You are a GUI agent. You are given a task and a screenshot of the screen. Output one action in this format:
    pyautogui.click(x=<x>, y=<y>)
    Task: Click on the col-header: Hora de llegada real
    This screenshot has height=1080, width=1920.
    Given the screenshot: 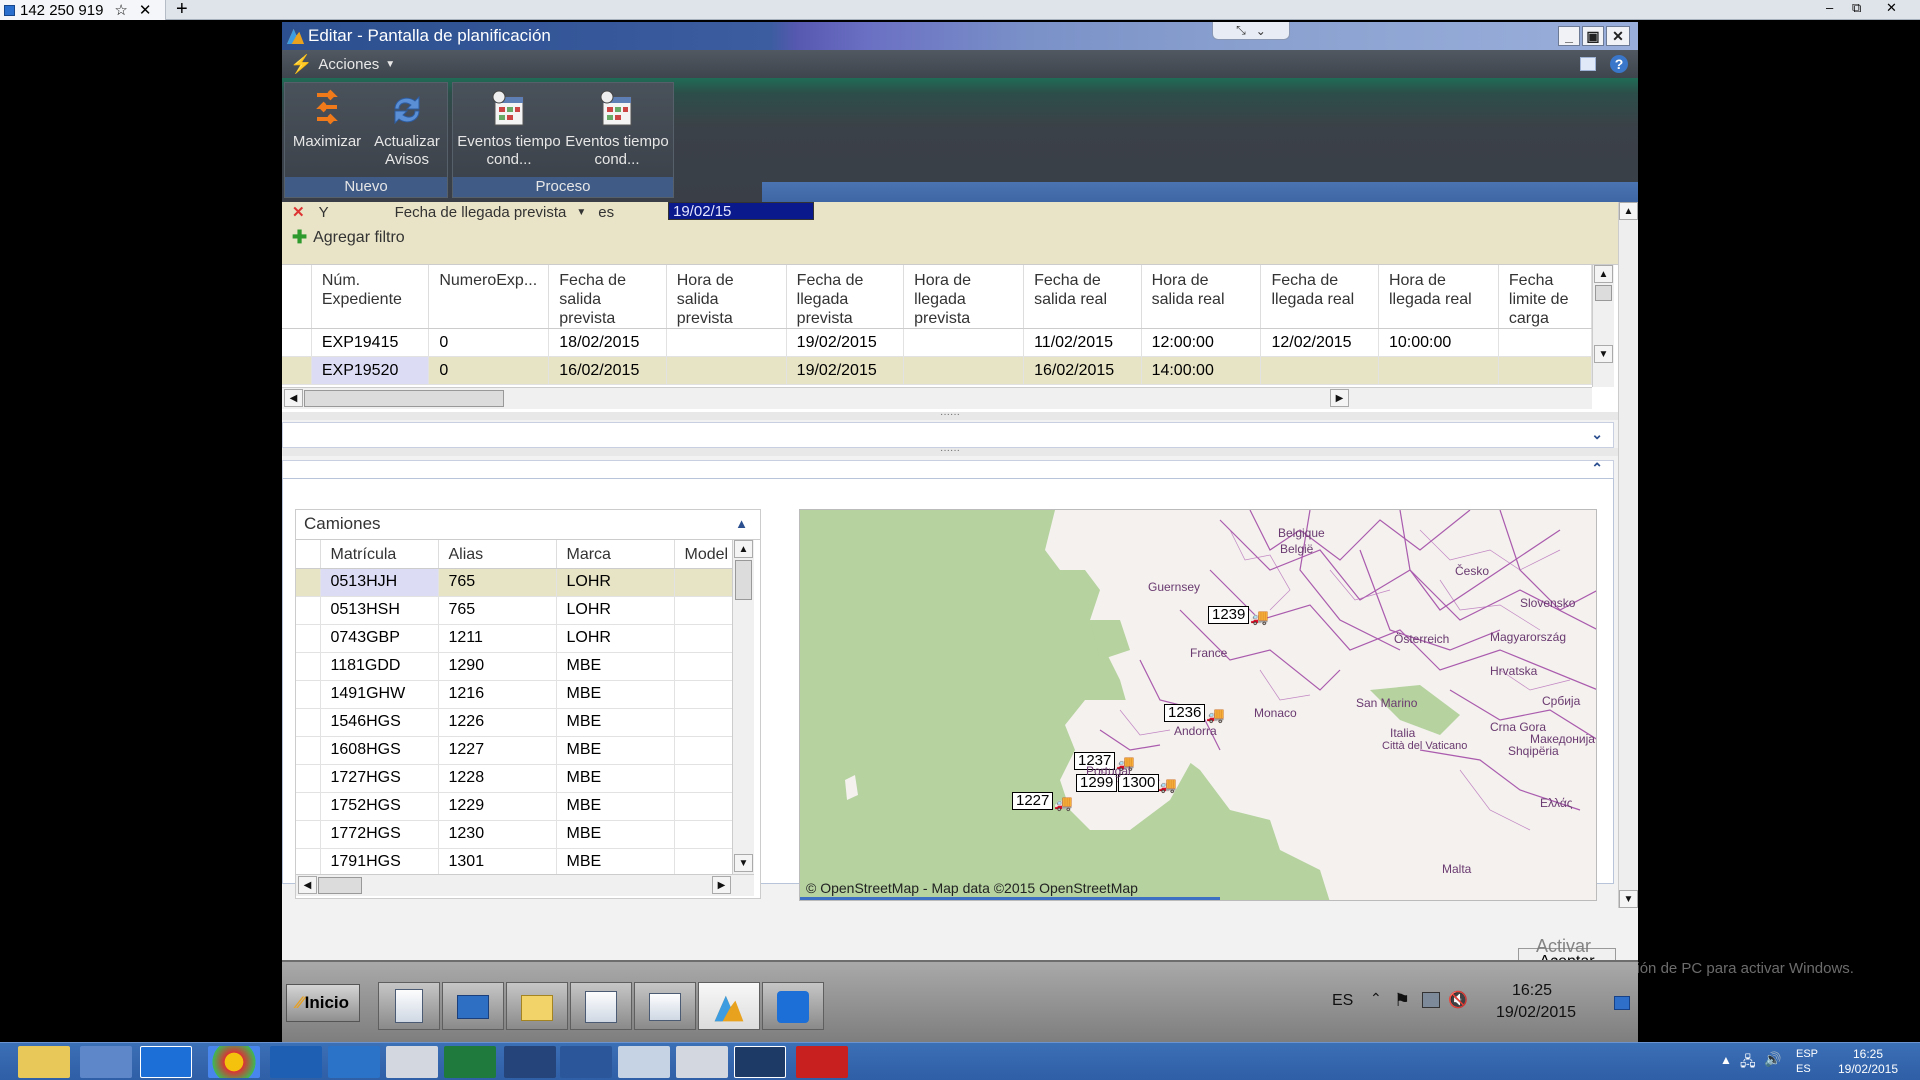 What is the action you would take?
    pyautogui.click(x=1438, y=297)
    